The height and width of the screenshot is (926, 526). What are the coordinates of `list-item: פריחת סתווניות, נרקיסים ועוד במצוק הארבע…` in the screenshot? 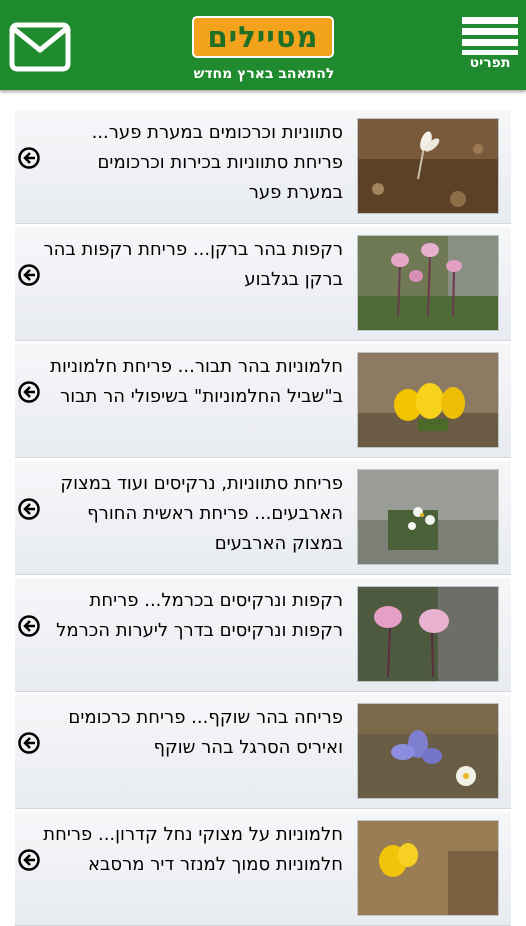 It's located at (263, 518).